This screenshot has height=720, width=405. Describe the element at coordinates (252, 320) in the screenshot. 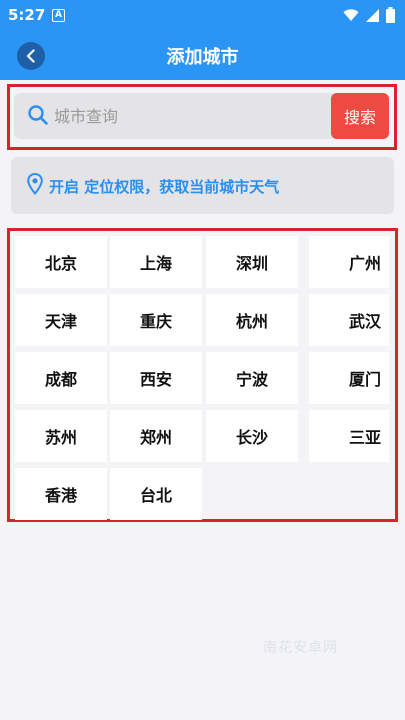

I see `city-hangzhou: 杭州` at that location.